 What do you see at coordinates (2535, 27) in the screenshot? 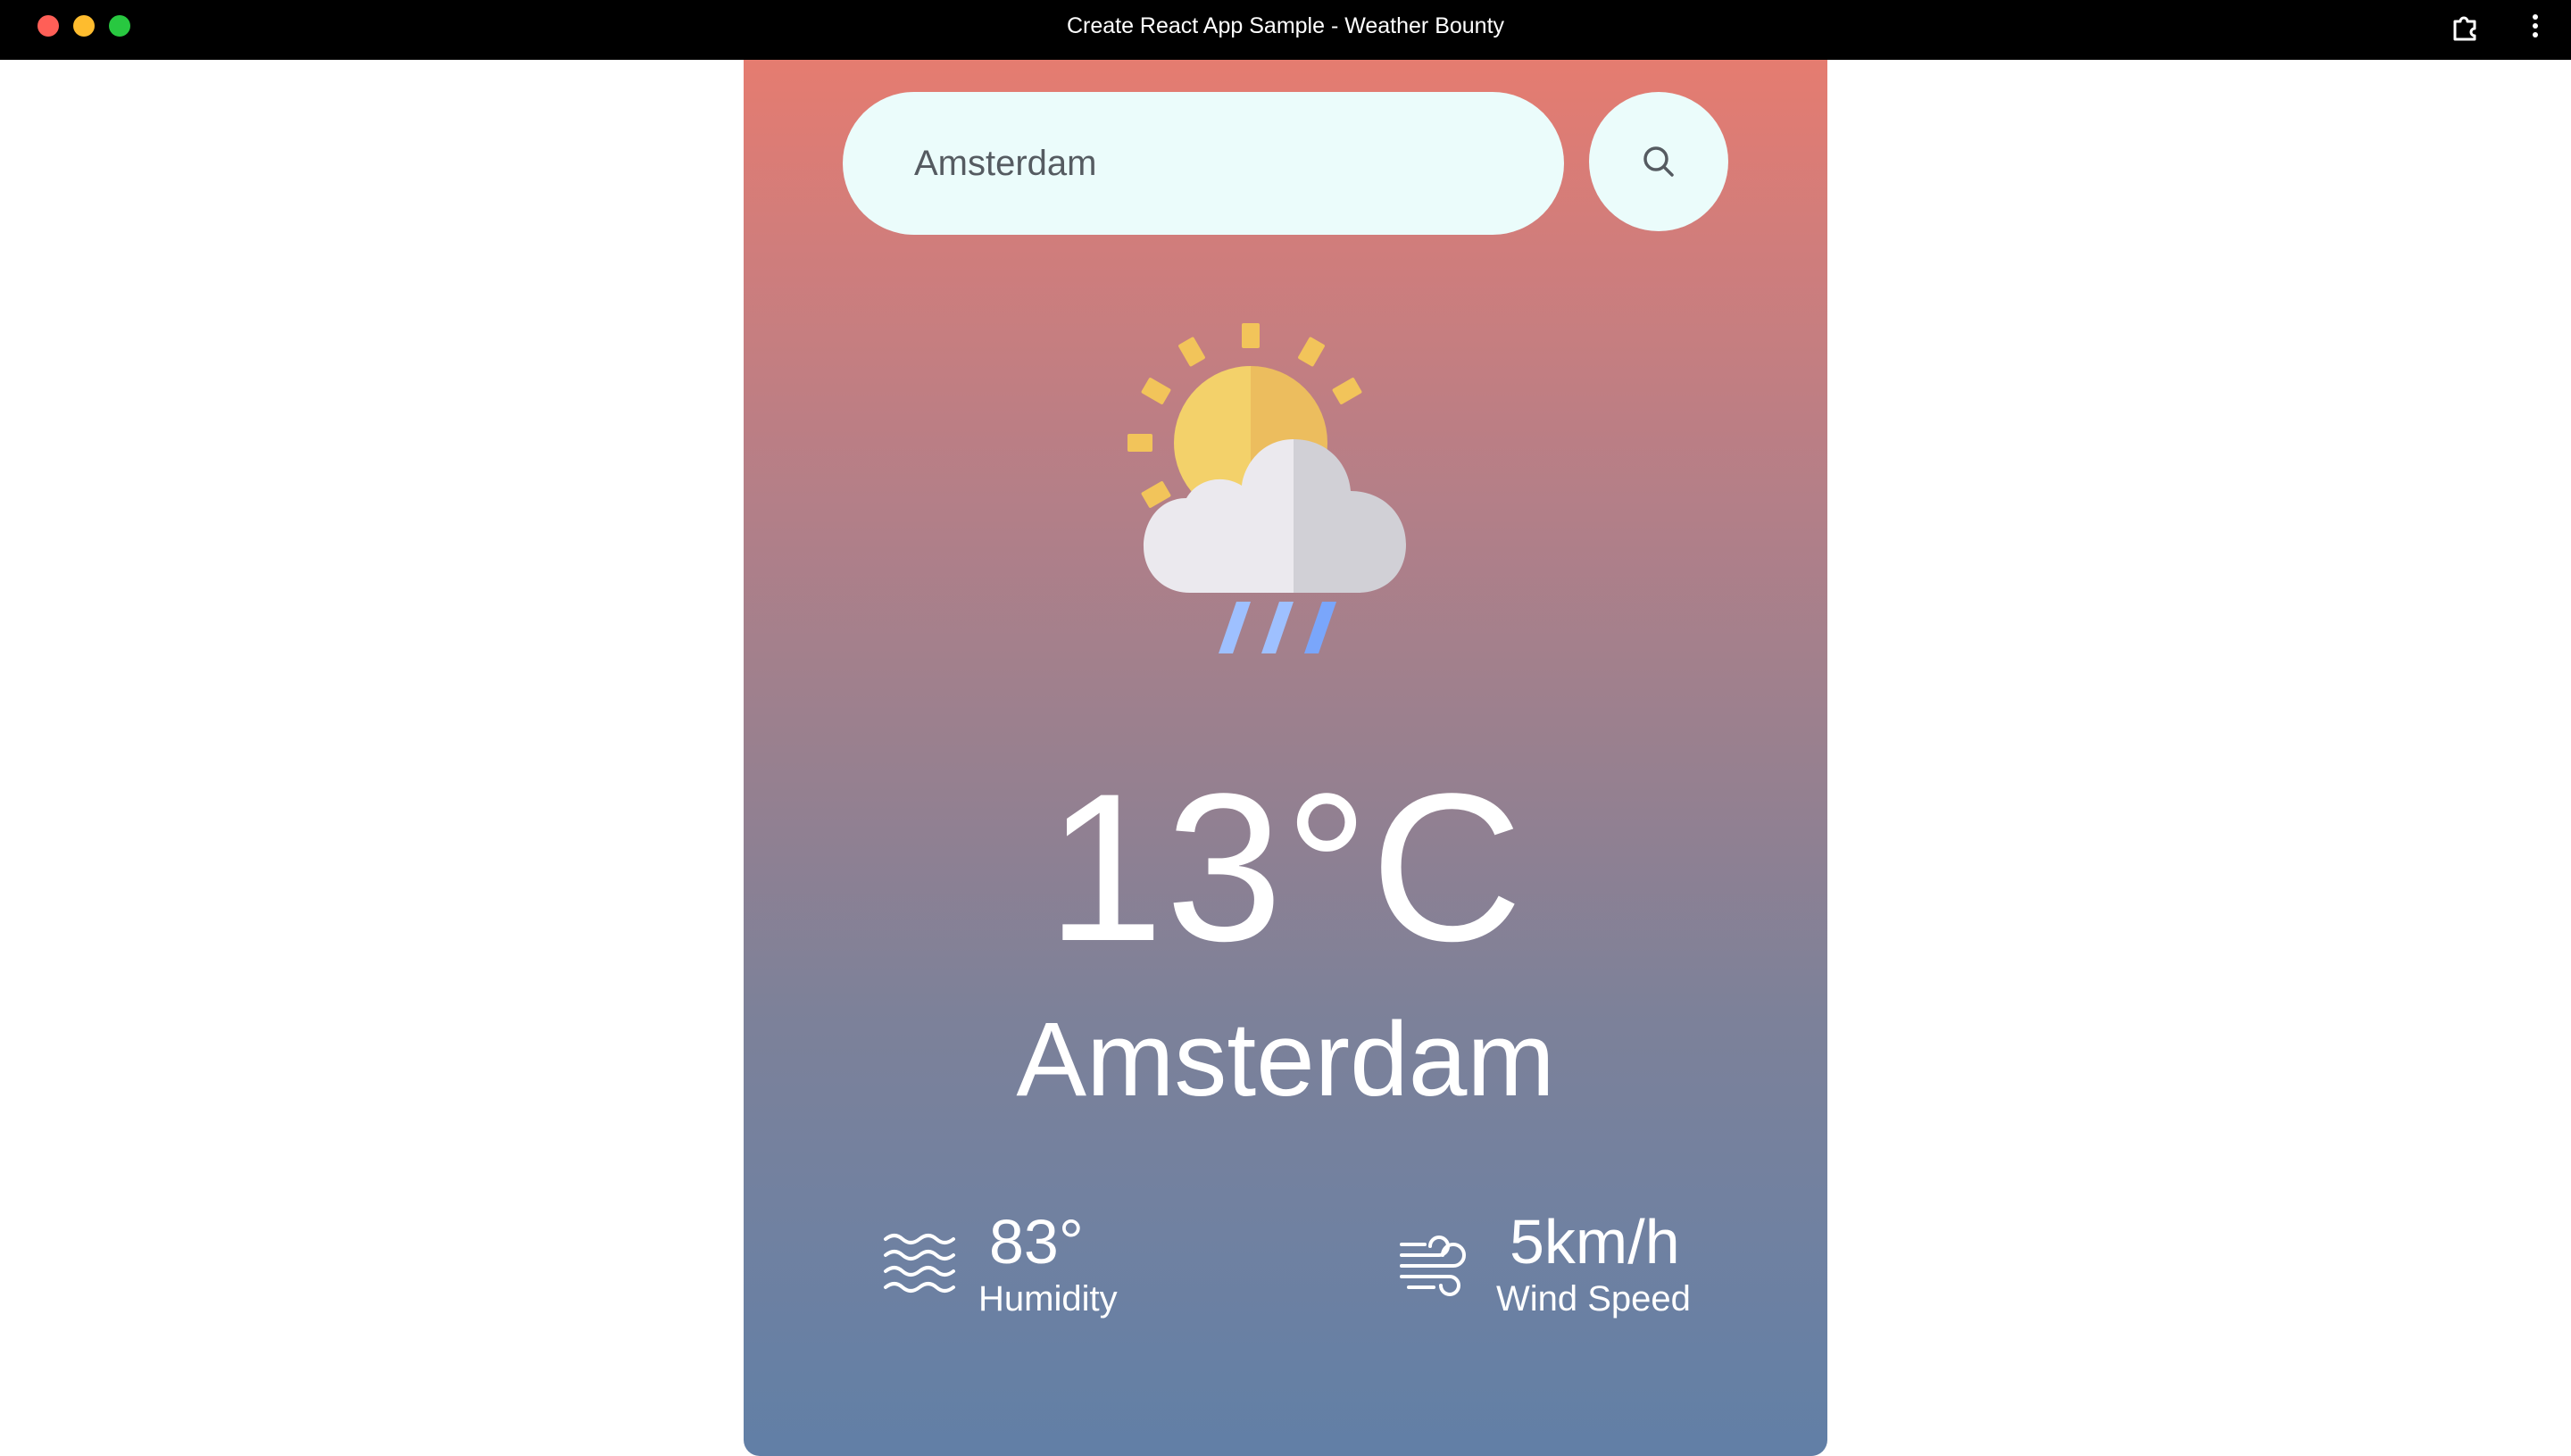
I see `more-menu-icon` at bounding box center [2535, 27].